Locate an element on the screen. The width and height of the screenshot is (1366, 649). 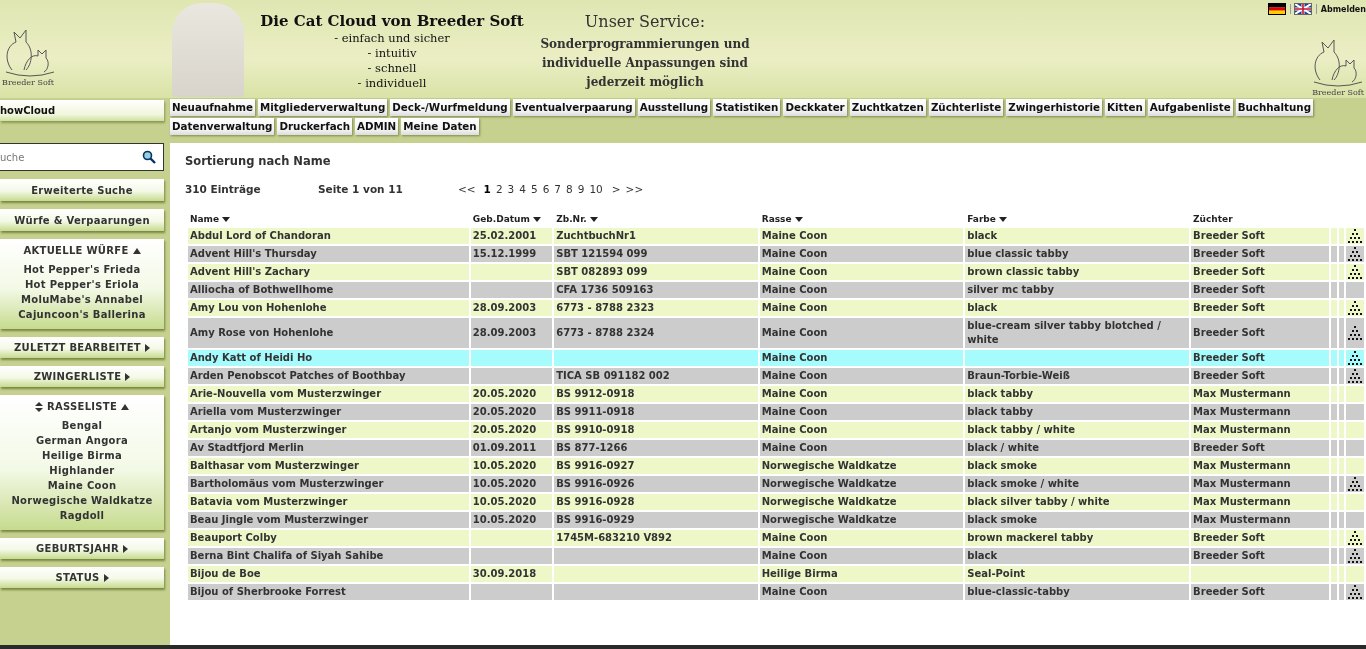
page-link: << is located at coordinates (467, 189).